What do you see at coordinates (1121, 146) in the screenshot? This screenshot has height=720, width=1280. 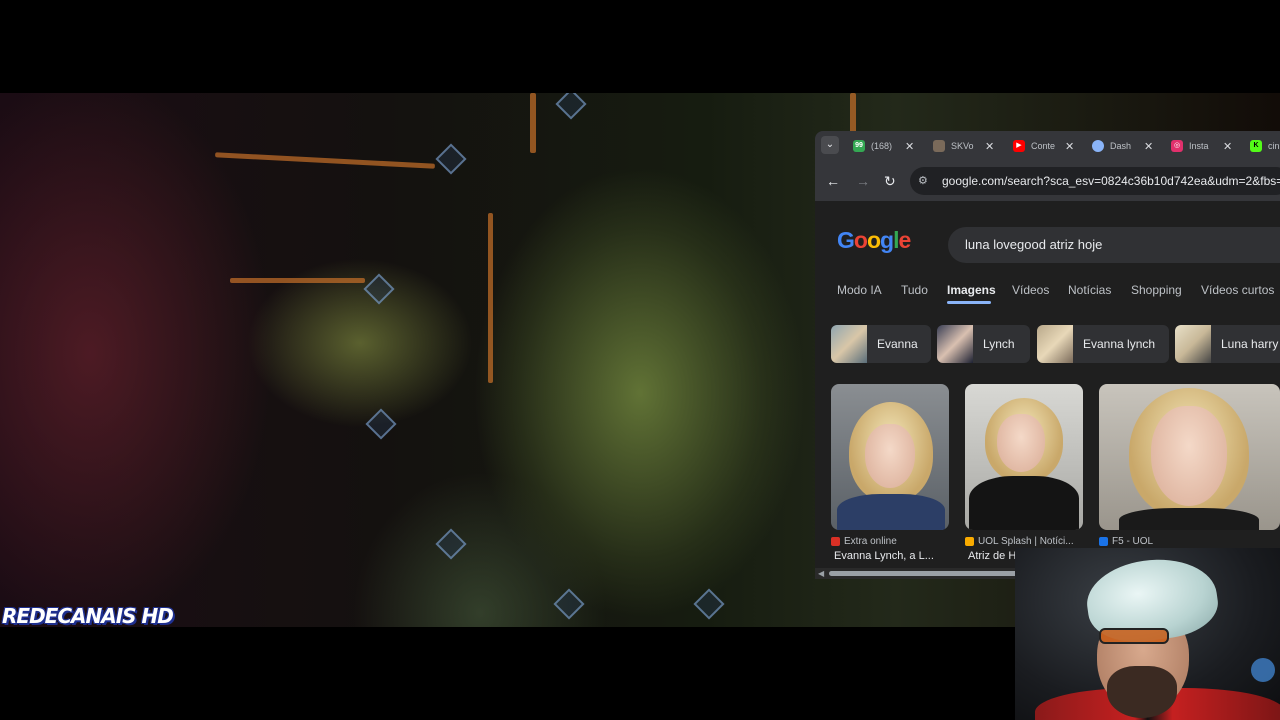 I see `tab-title: Dash` at bounding box center [1121, 146].